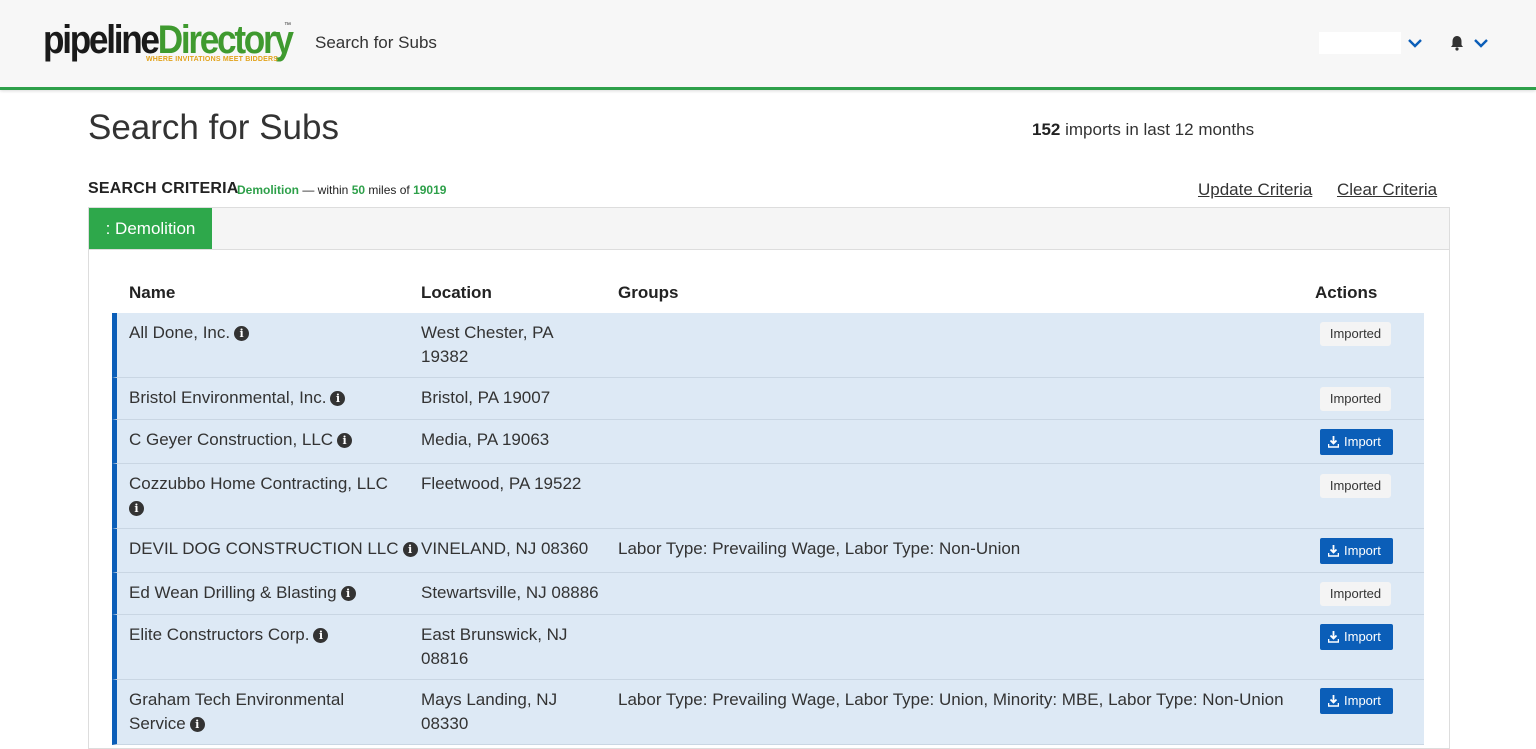 The height and width of the screenshot is (749, 1536). Describe the element at coordinates (325, 190) in the screenshot. I see `criteria-within-text: — within` at that location.